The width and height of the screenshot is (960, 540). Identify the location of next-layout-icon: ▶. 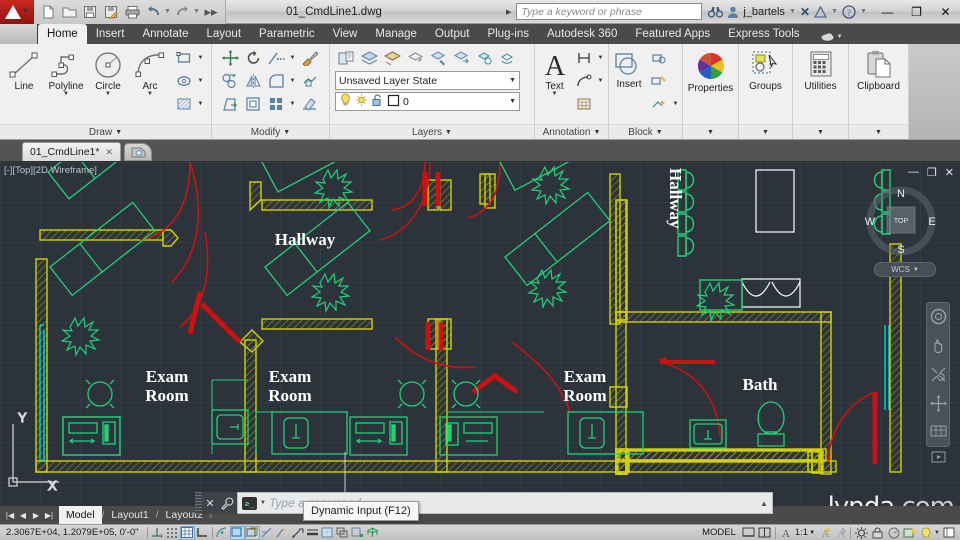
(36, 515).